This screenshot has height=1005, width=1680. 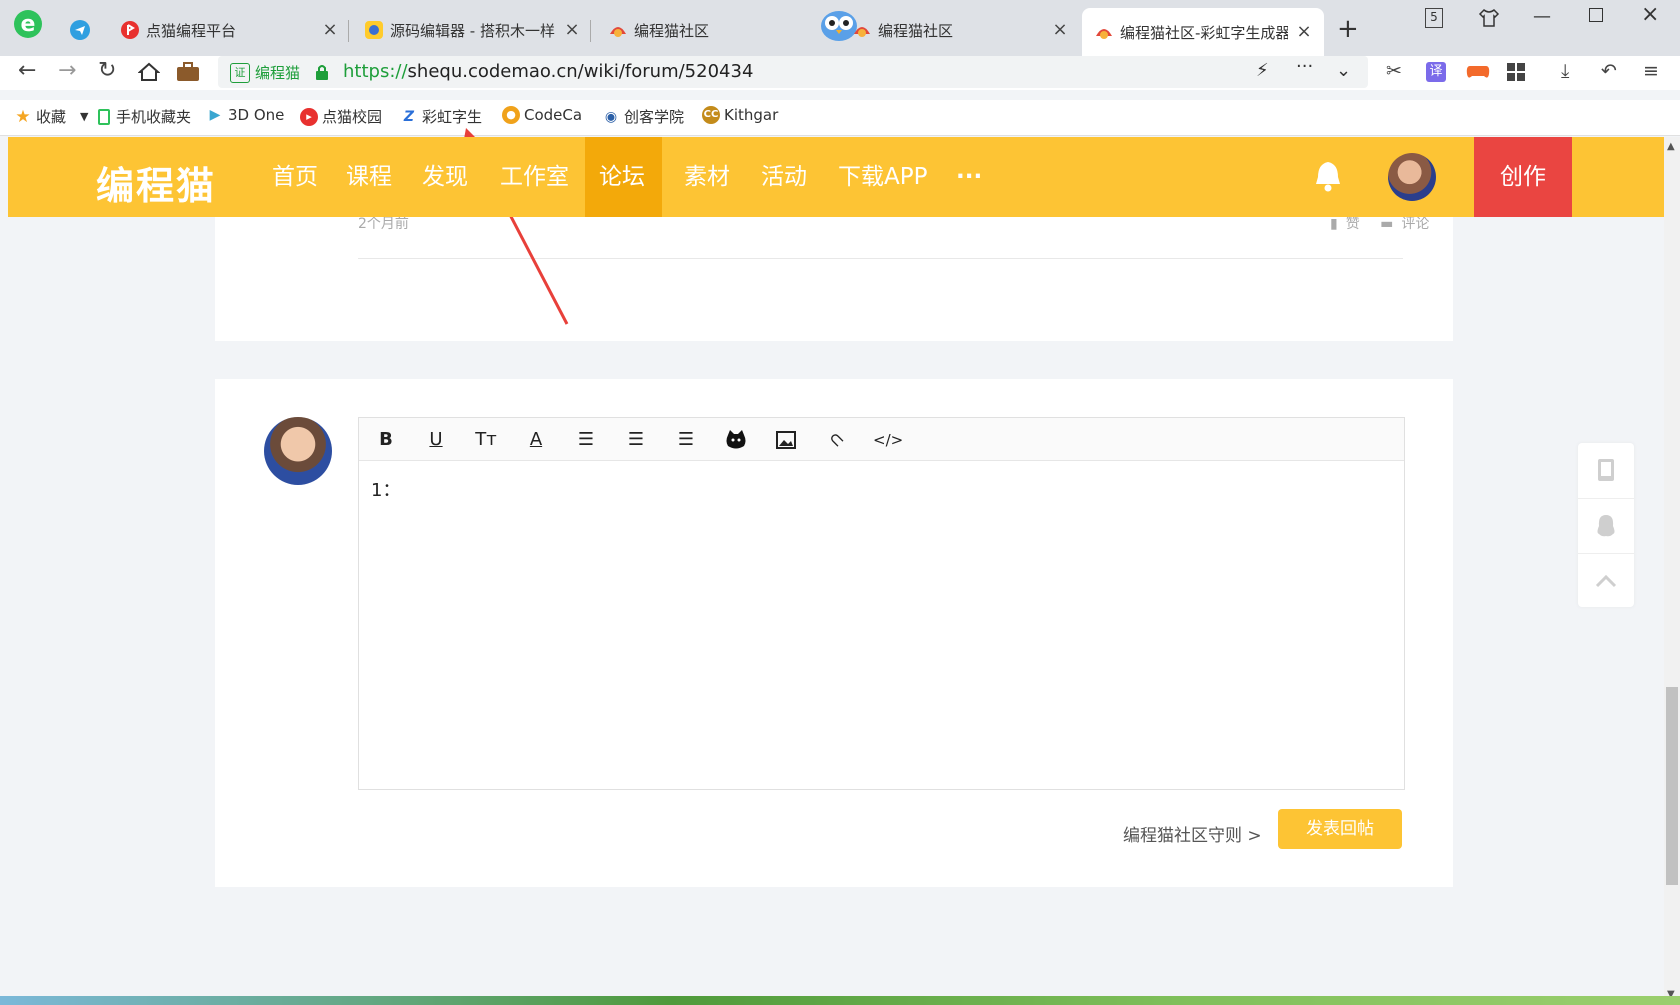 What do you see at coordinates (1672, 571) in the screenshot?
I see `page-scrollbar: ▲ ▼` at bounding box center [1672, 571].